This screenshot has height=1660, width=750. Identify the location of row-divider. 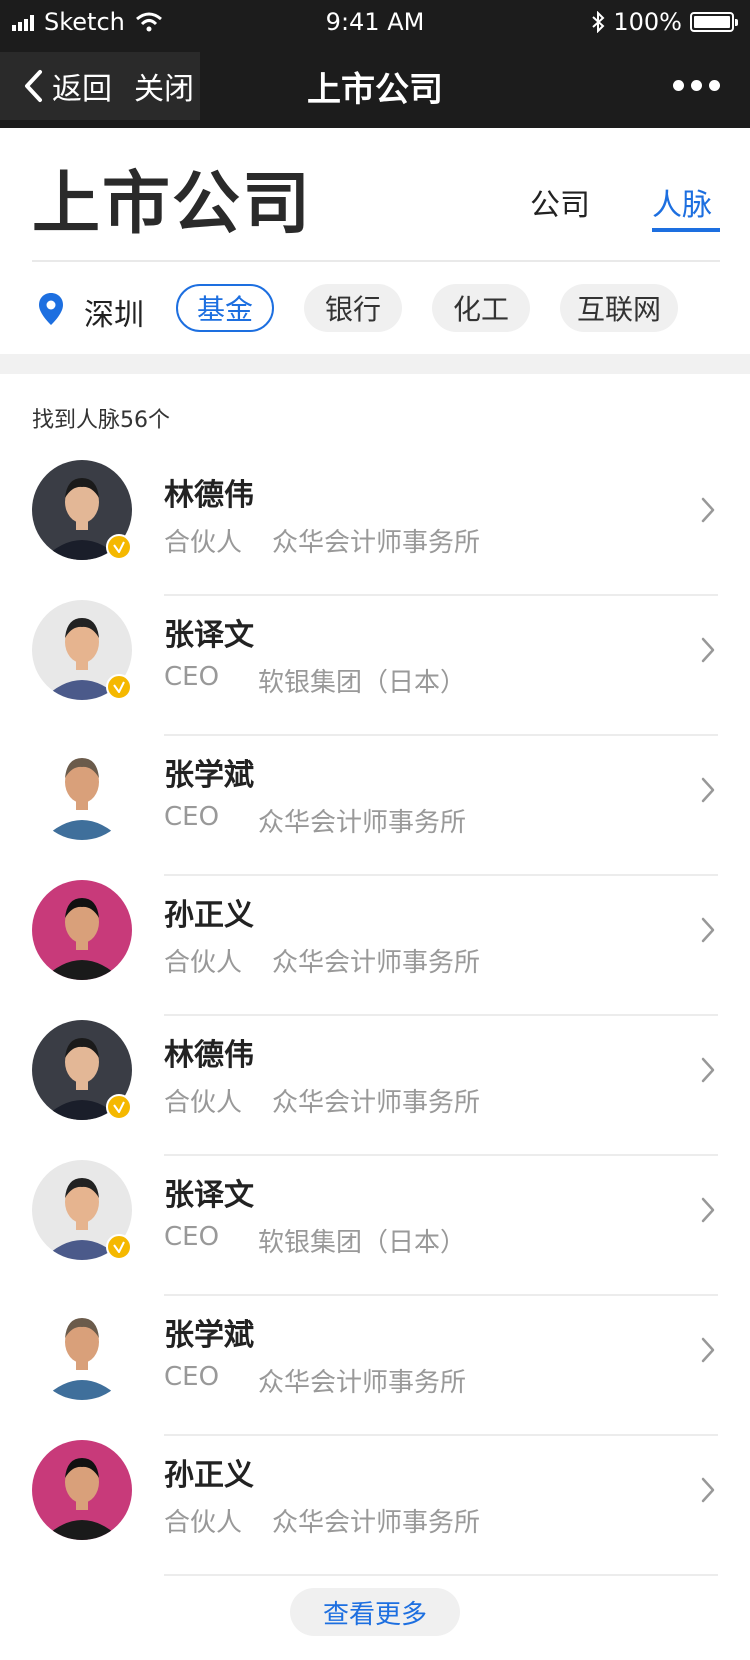
(441, 1575).